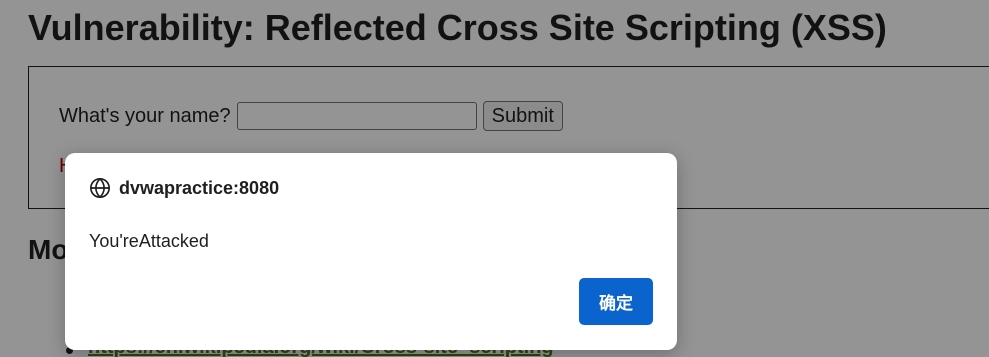  Describe the element at coordinates (100, 188) in the screenshot. I see `globe-icon` at that location.